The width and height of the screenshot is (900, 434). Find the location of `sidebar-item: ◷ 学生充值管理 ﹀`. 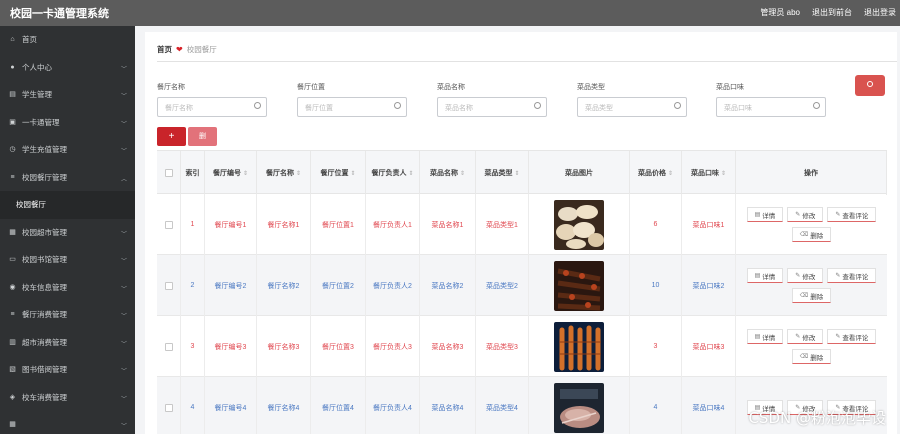

sidebar-item: ◷ 学生充值管理 ﹀ is located at coordinates (67, 150).